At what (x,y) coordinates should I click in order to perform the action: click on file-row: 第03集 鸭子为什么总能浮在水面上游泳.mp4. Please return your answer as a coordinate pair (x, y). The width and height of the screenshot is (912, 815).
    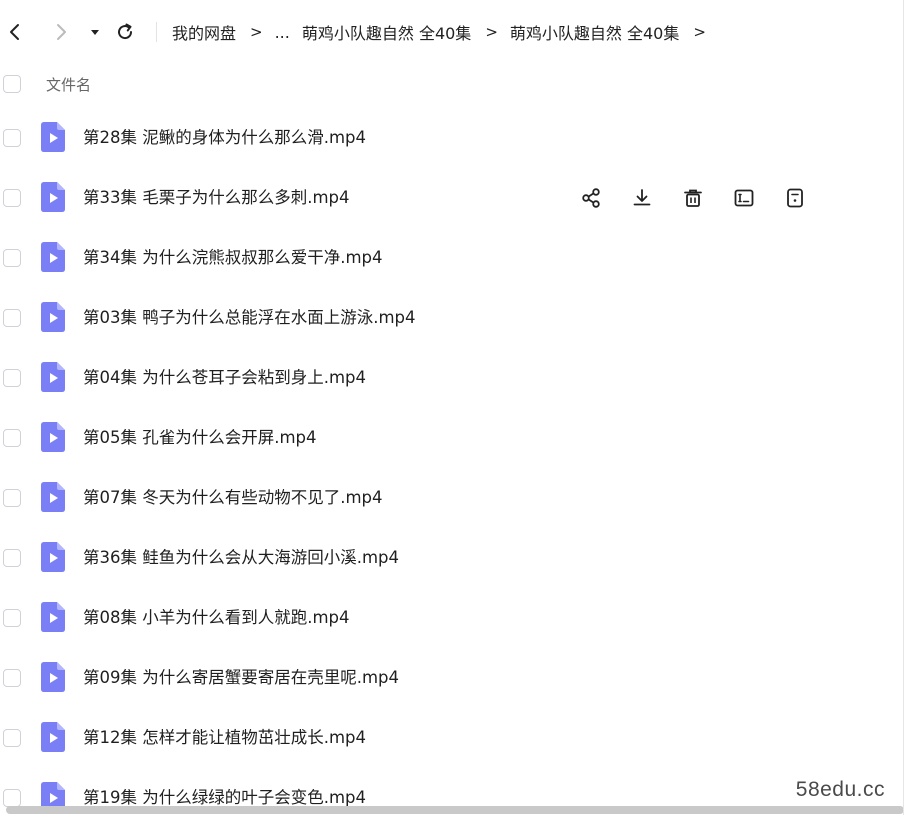
    Looking at the image, I should click on (451, 318).